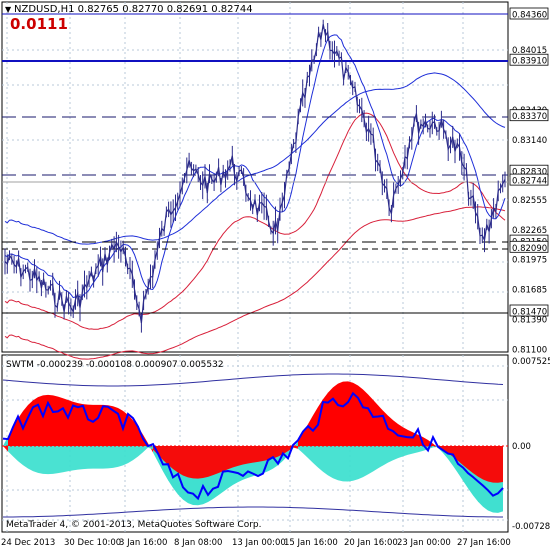 The image size is (550, 550). Describe the element at coordinates (529, 62) in the screenshot. I see `price-label: 0.83910` at that location.